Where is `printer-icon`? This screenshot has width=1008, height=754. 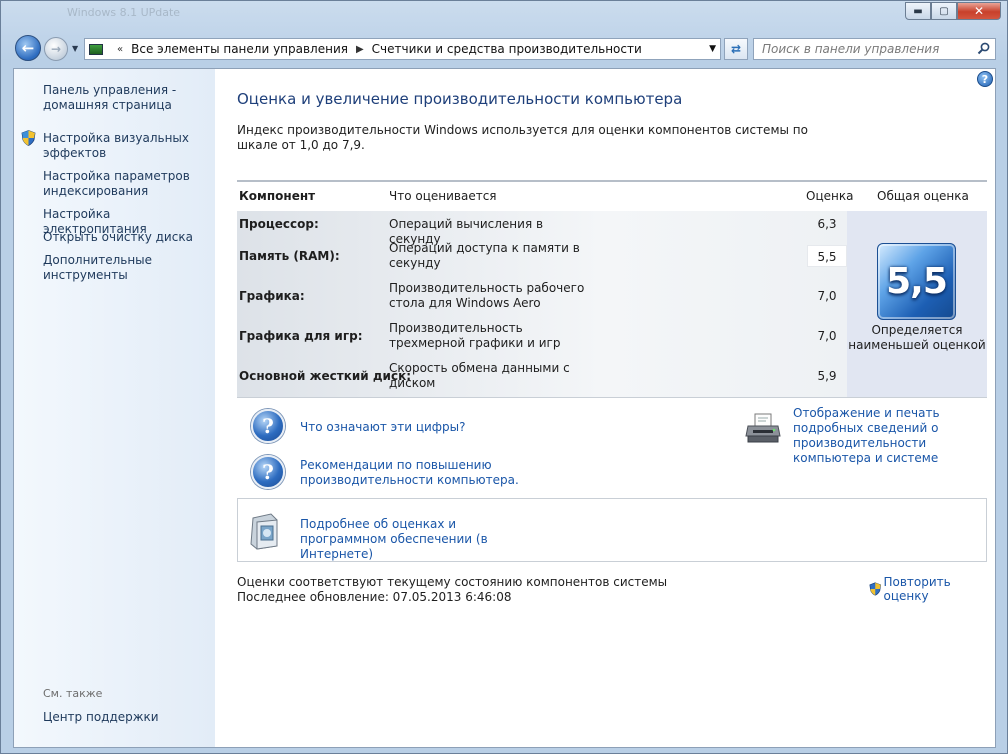
printer-icon is located at coordinates (763, 428).